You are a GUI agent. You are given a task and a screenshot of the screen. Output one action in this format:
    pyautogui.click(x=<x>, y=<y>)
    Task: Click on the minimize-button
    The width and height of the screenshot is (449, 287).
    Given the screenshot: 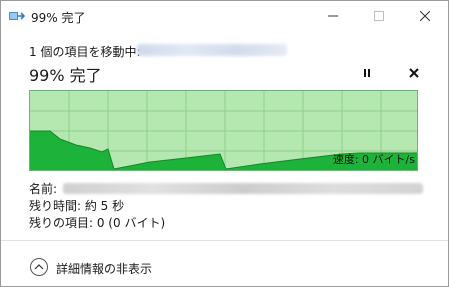 What is the action you would take?
    pyautogui.click(x=333, y=16)
    